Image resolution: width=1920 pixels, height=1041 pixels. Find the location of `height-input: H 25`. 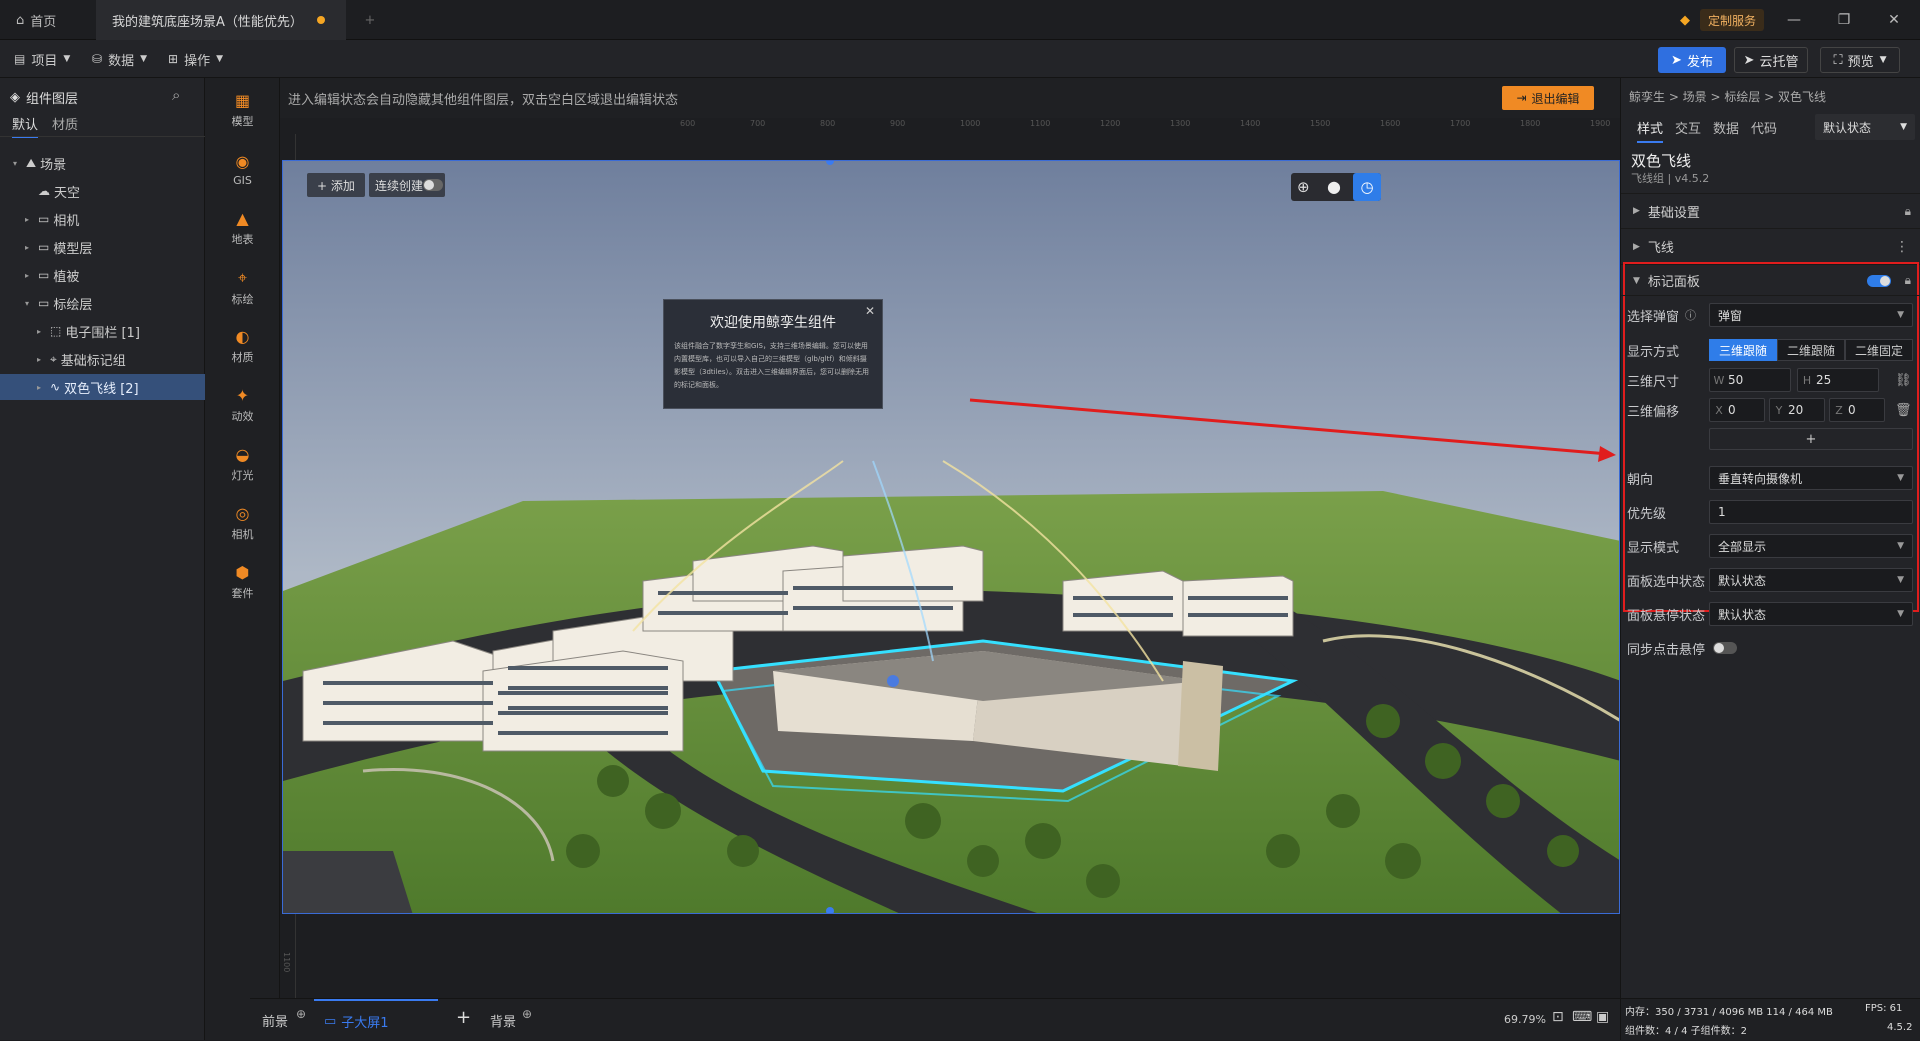

height-input: H 25 is located at coordinates (1838, 380).